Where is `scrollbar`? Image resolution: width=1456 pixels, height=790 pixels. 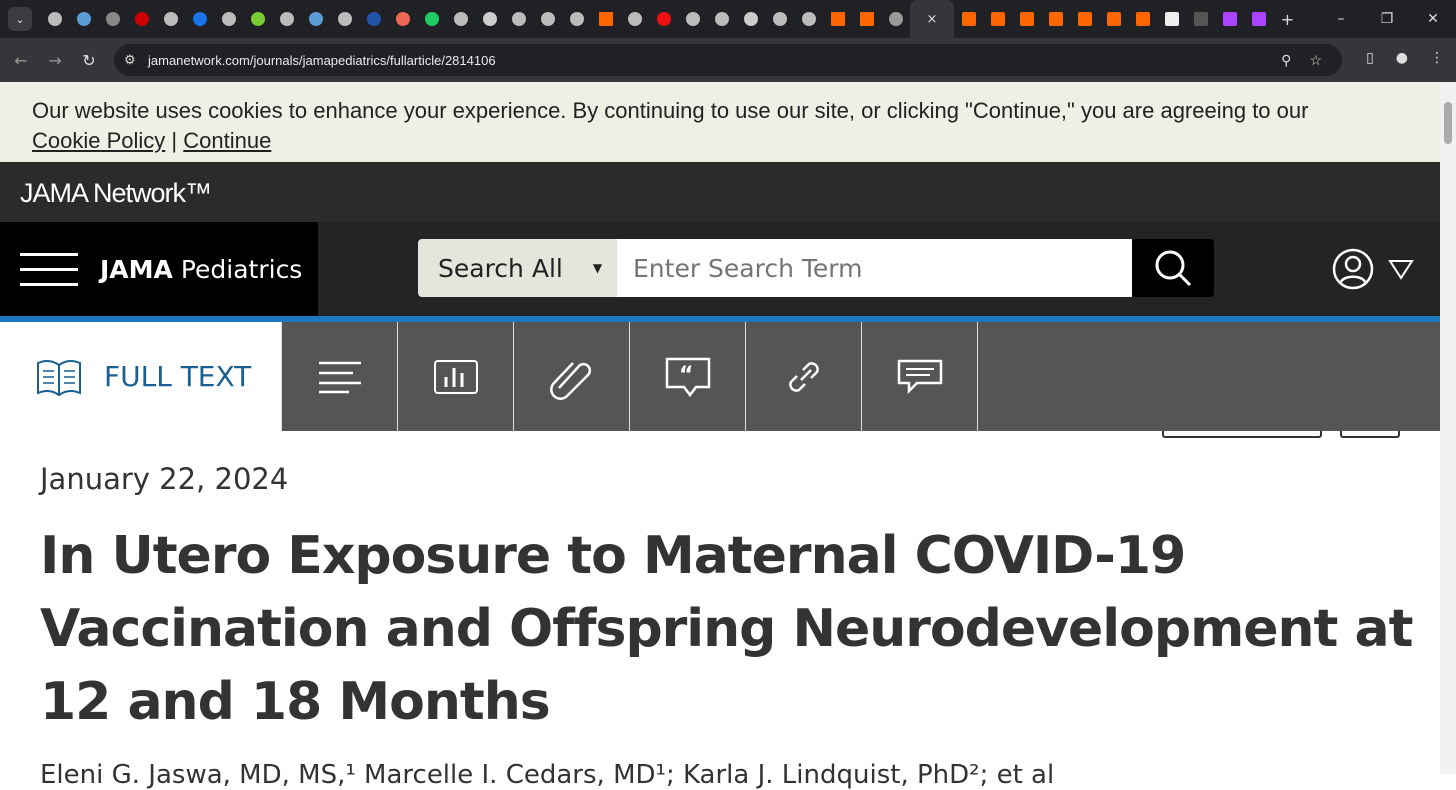
scrollbar is located at coordinates (1448, 428).